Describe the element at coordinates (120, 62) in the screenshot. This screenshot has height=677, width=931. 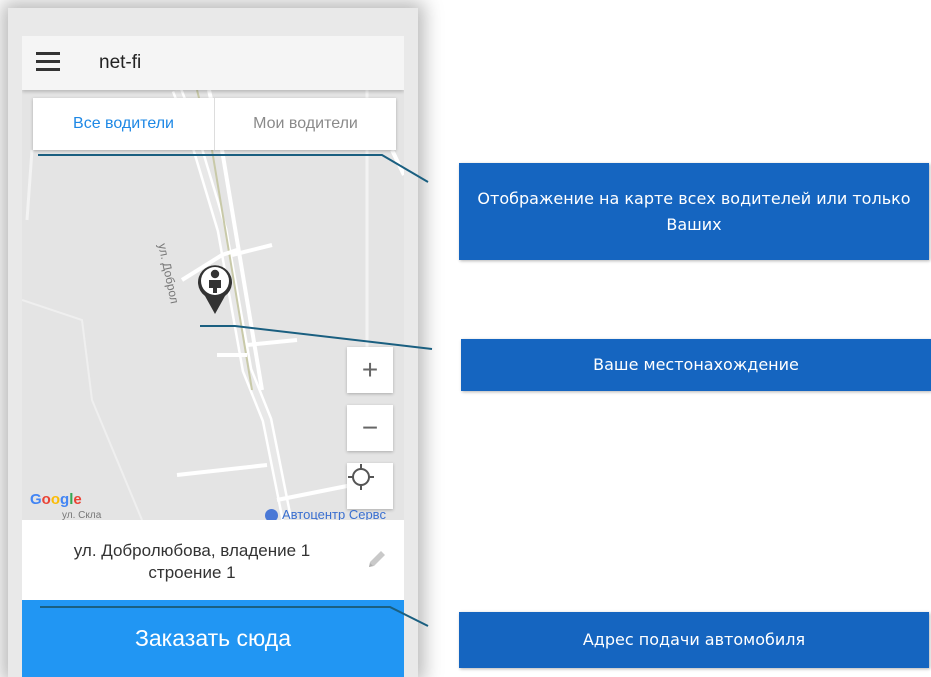
I see `app-title: net-fi` at that location.